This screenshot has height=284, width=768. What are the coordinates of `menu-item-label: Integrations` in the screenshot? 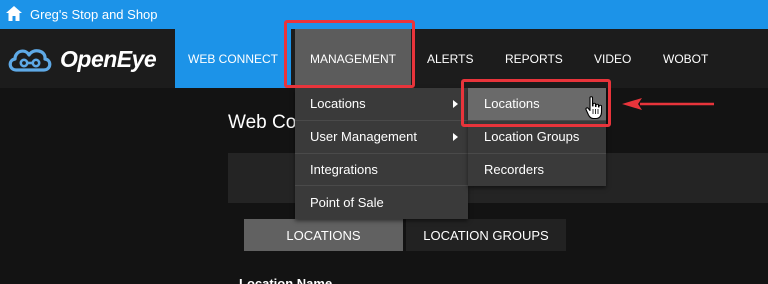 It's located at (344, 169).